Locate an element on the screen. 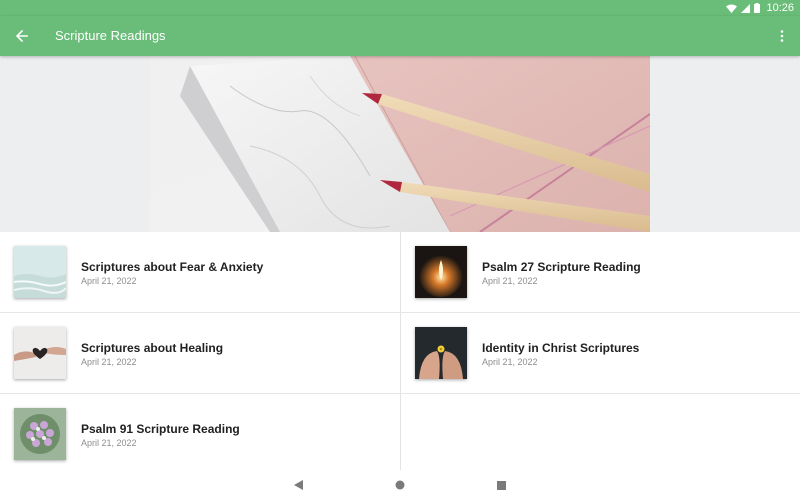 This screenshot has height=500, width=800. candle-light-thumb is located at coordinates (441, 272).